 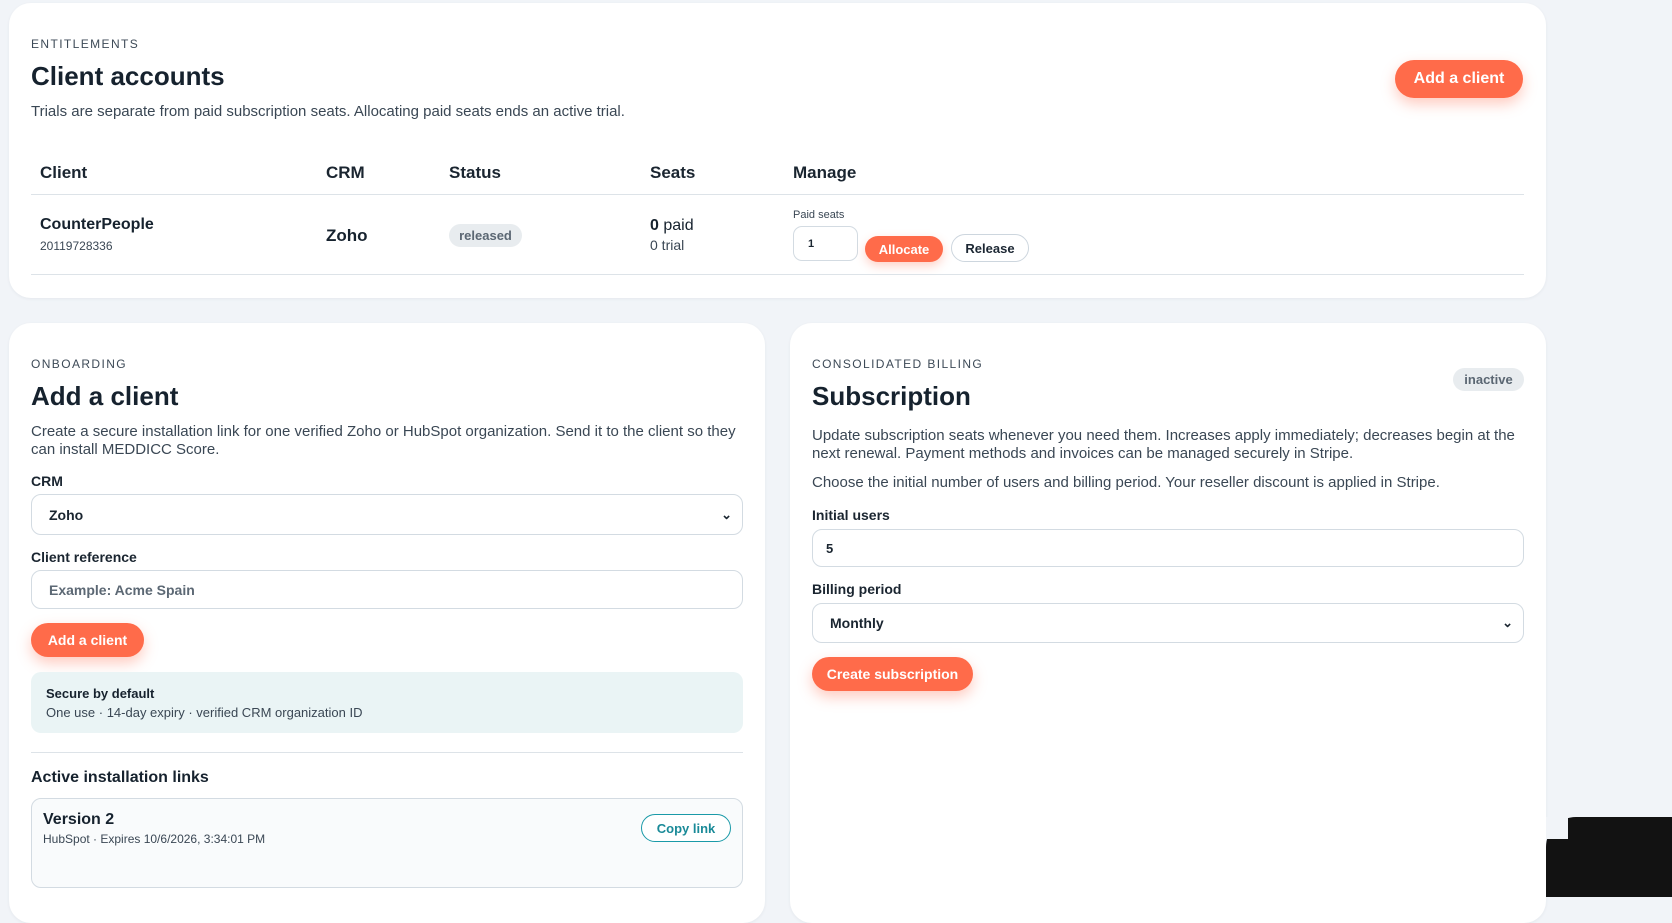 What do you see at coordinates (47, 481) in the screenshot?
I see `crm-label: CRM` at bounding box center [47, 481].